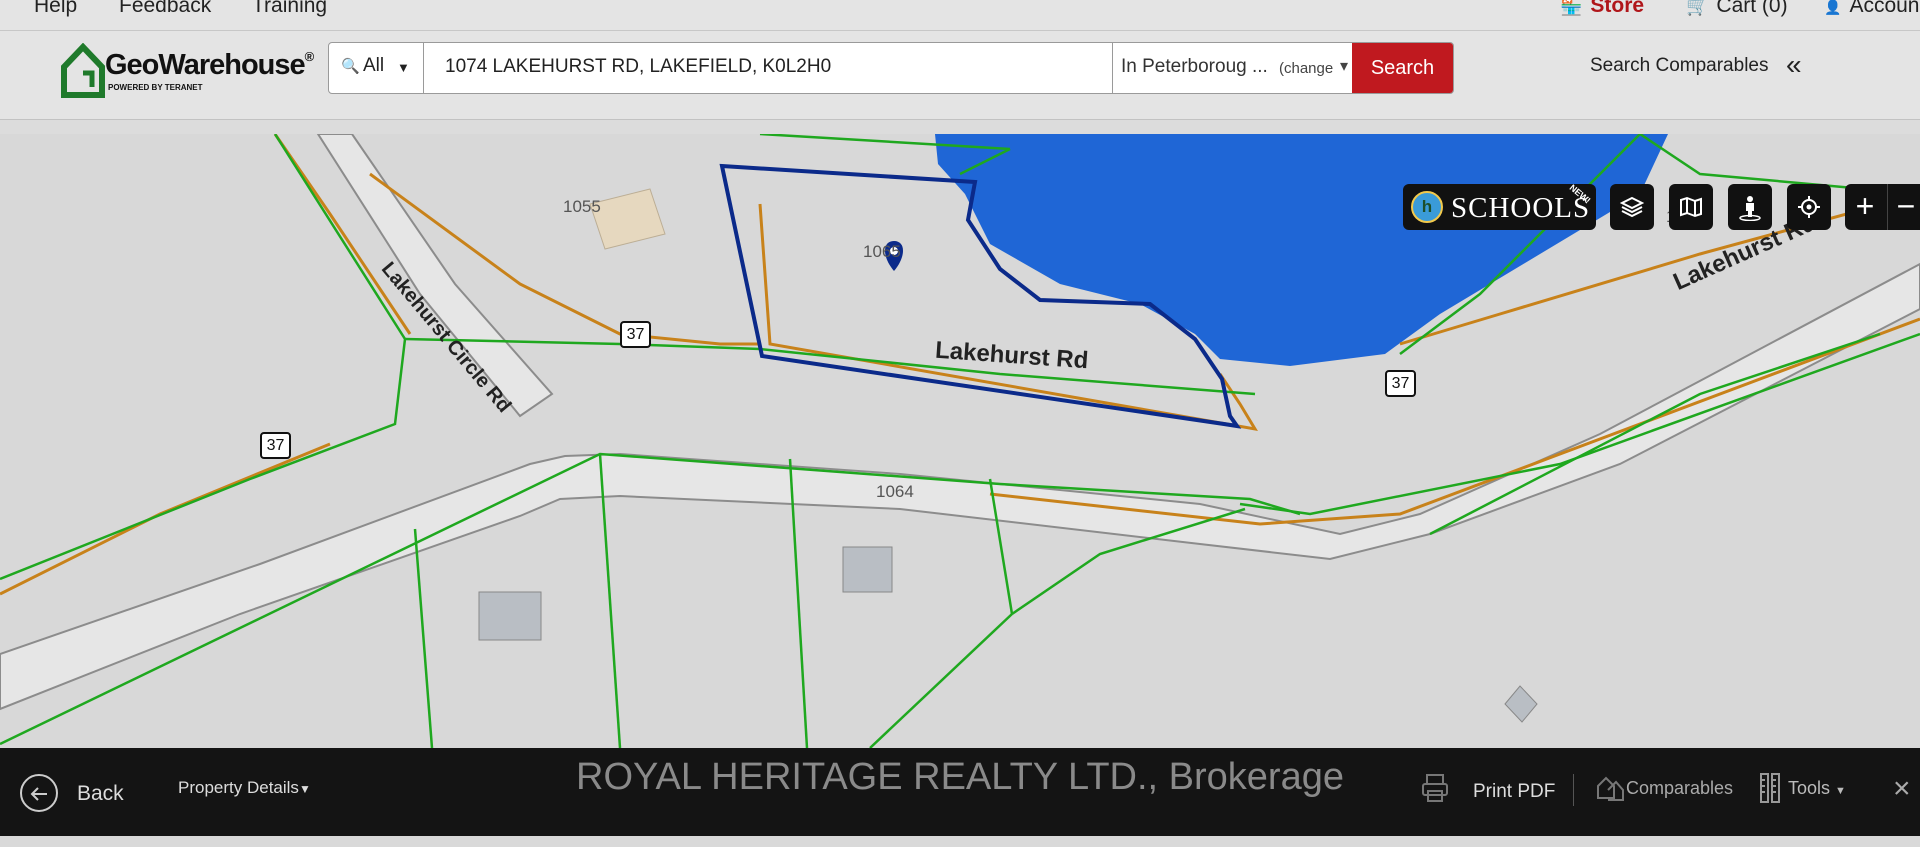 Image resolution: width=1920 pixels, height=847 pixels. I want to click on road-lakehurst-circle, so click(435, 276).